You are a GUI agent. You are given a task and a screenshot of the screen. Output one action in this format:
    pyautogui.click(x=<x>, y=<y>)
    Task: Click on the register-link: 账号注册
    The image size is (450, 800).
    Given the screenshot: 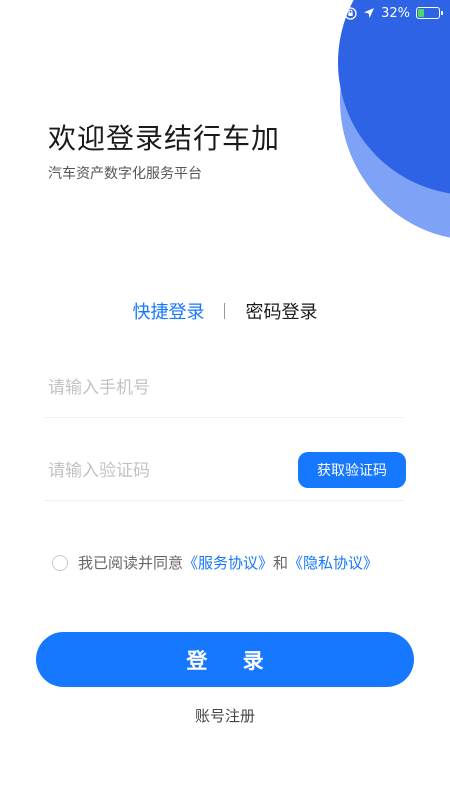 What is the action you would take?
    pyautogui.click(x=225, y=715)
    